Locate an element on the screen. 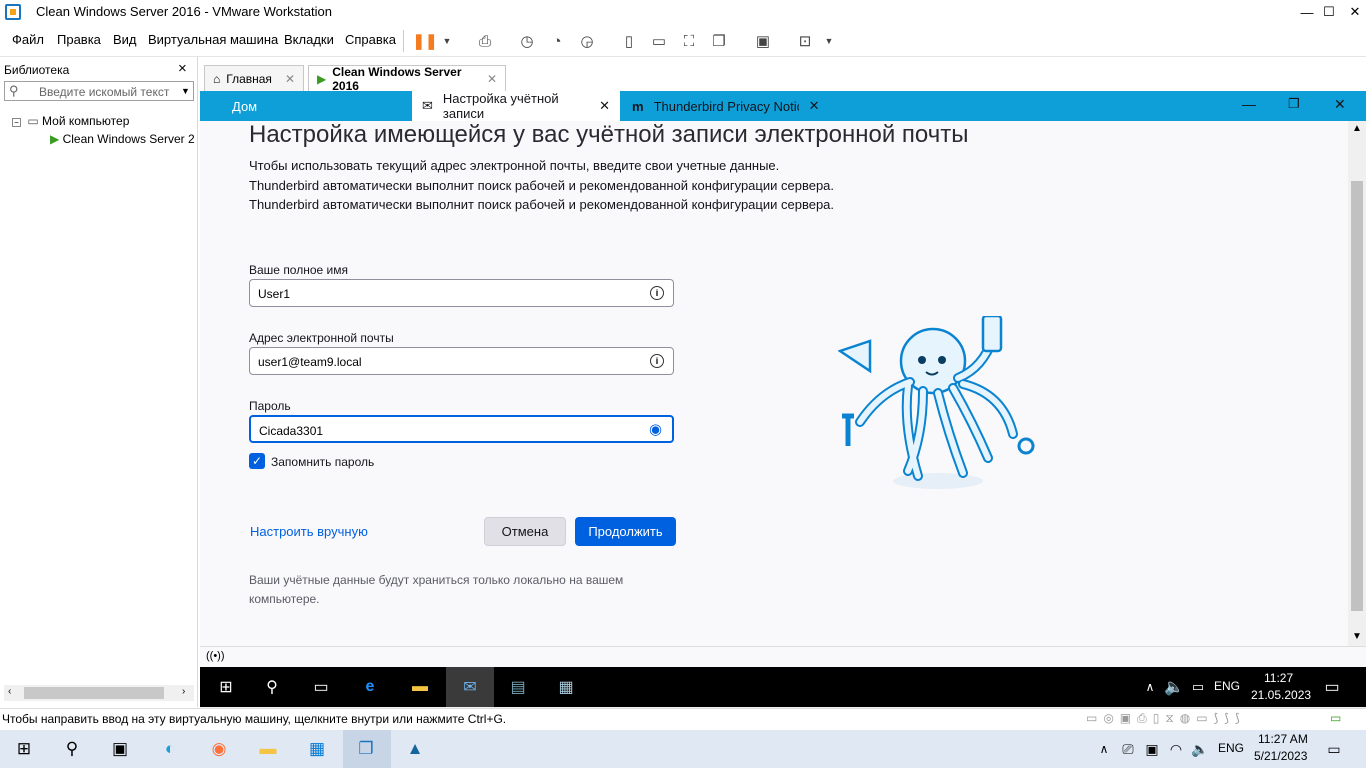  tab-home: ⌂ Главная ✕ is located at coordinates (254, 78).